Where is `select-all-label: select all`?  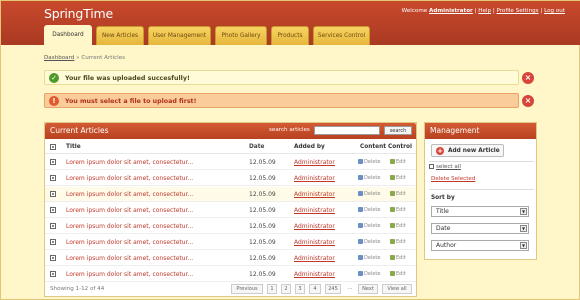
select-all-label: select all is located at coordinates (448, 167).